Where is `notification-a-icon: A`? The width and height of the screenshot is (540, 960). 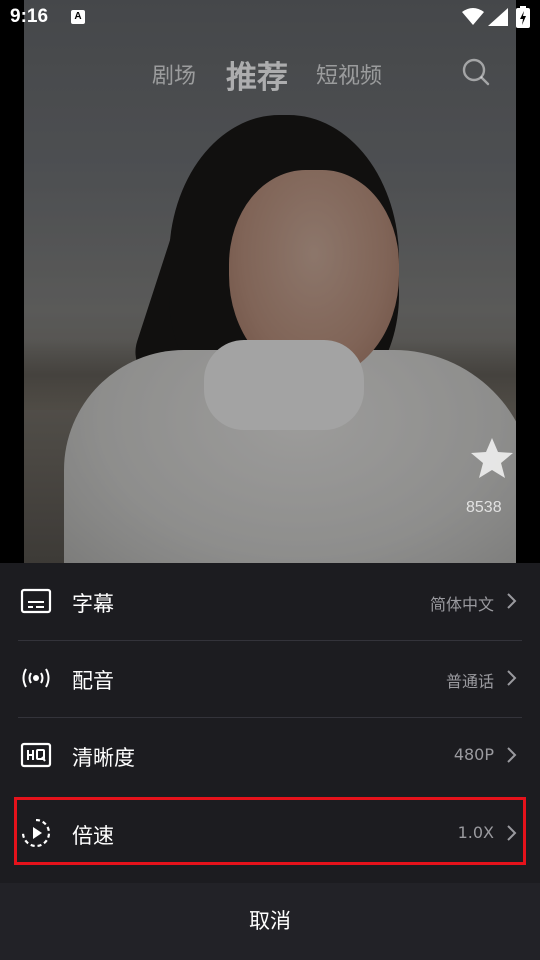
notification-a-icon: A is located at coordinates (78, 17).